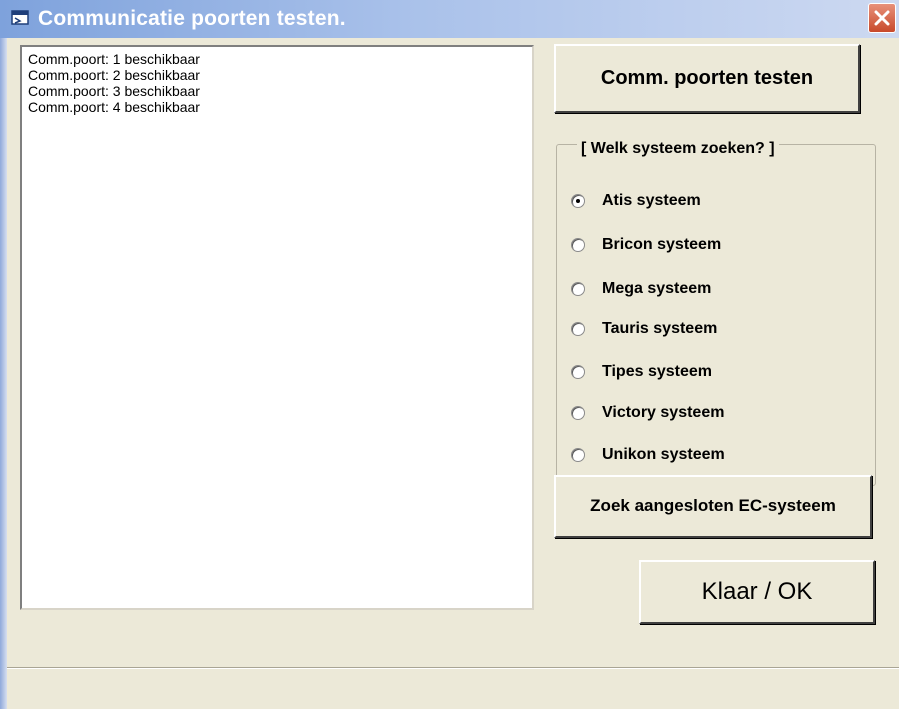 This screenshot has height=709, width=899. I want to click on radio-selected-icon, so click(578, 201).